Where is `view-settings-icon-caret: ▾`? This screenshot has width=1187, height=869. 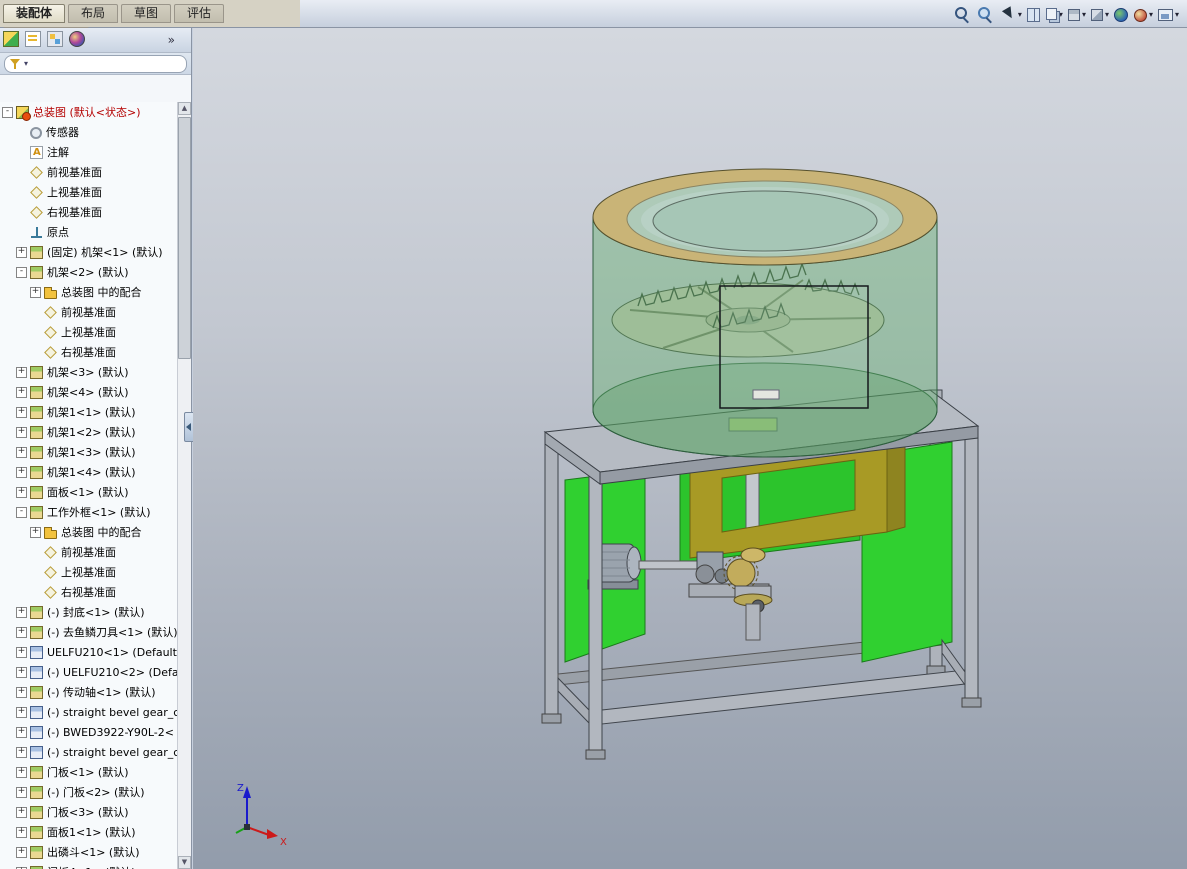 view-settings-icon-caret: ▾ is located at coordinates (1177, 14).